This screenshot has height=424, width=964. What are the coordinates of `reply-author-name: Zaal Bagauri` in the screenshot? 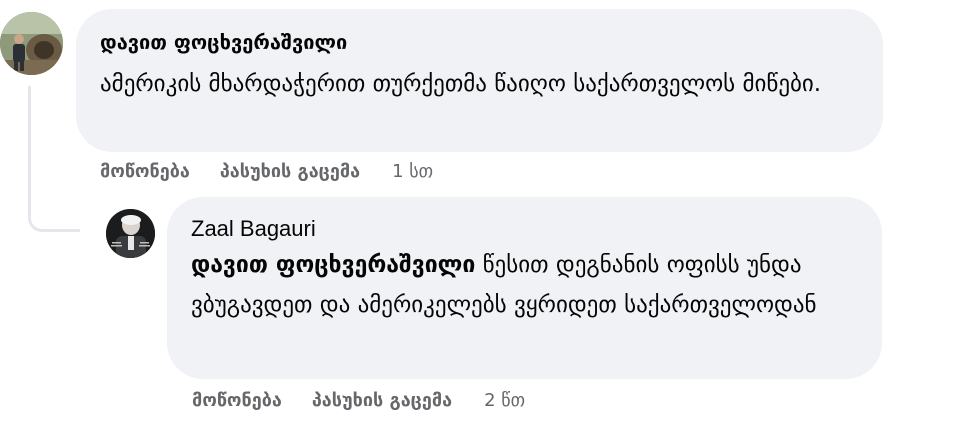 It's located at (524, 229).